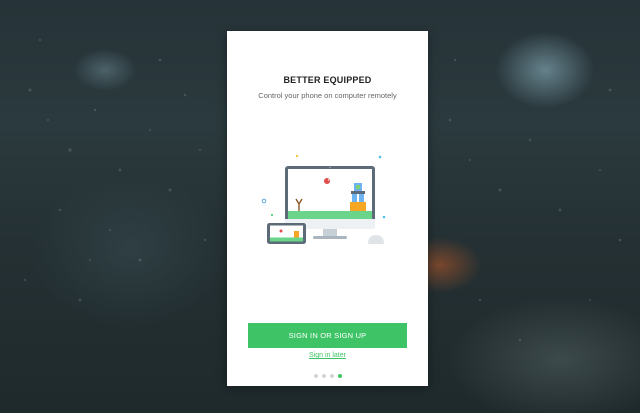 The image size is (640, 413). Describe the element at coordinates (376, 239) in the screenshot. I see `mouse-icon` at that location.